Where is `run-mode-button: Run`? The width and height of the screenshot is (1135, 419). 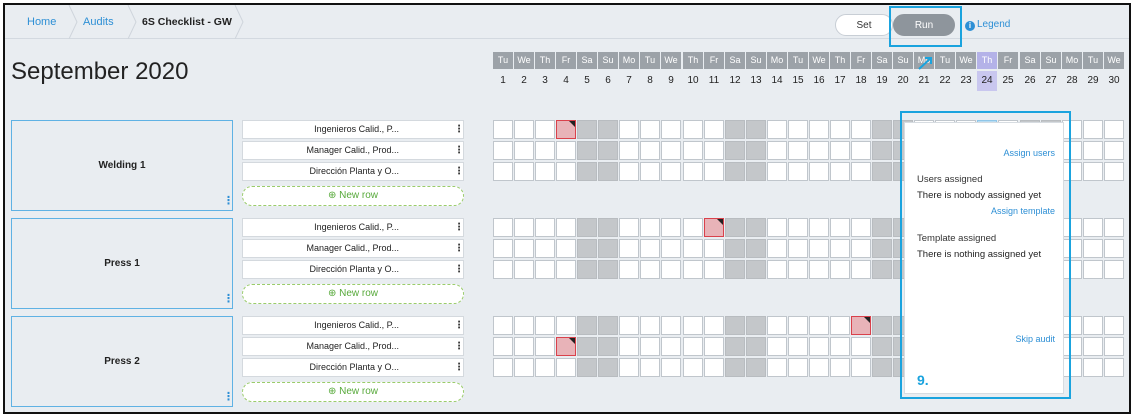
run-mode-button: Run is located at coordinates (924, 25).